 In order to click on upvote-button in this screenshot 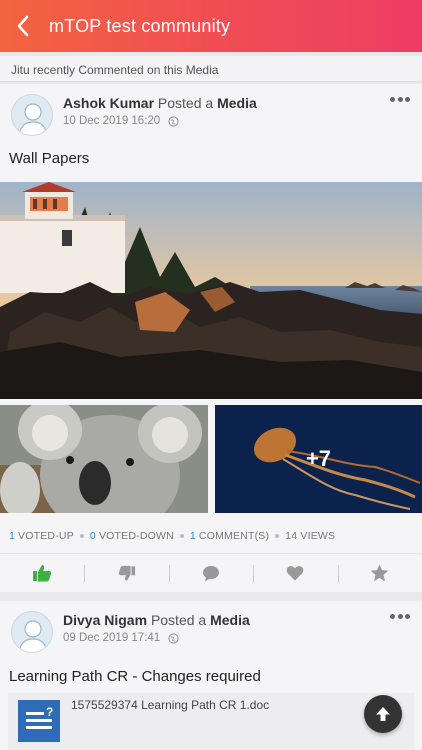, I will do `click(42, 573)`.